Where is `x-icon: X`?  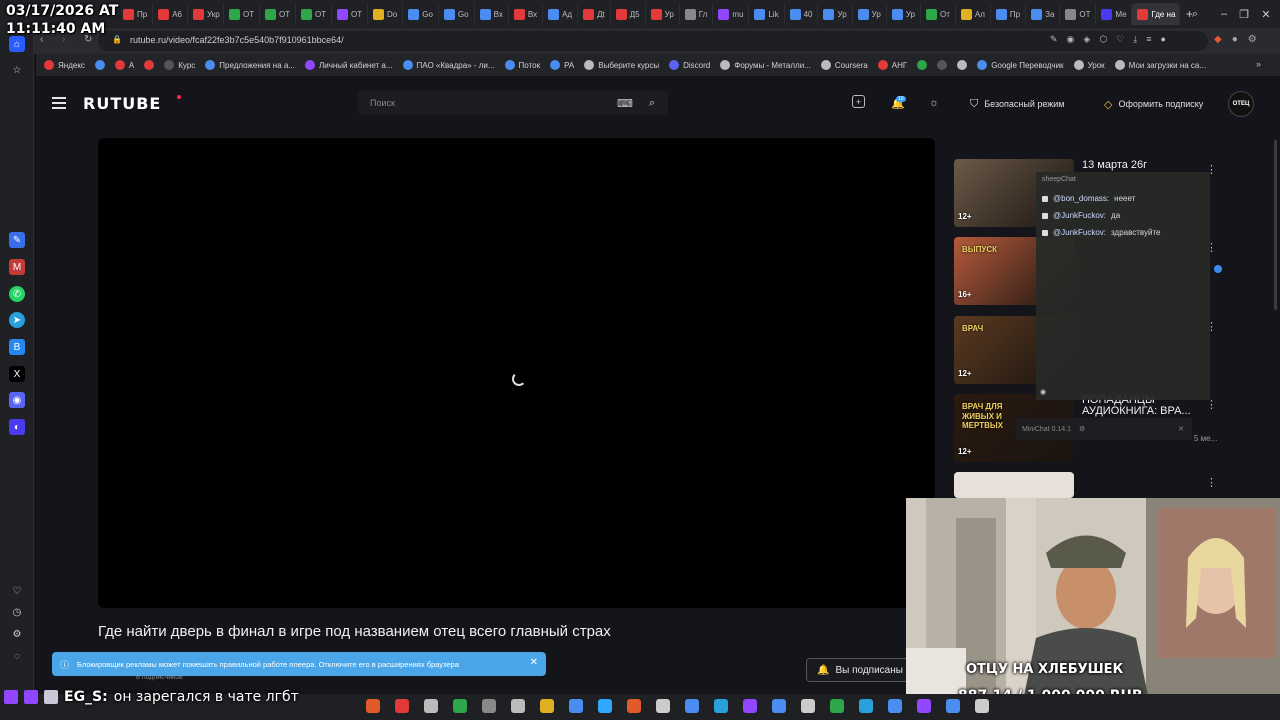
x-icon: X is located at coordinates (17, 374).